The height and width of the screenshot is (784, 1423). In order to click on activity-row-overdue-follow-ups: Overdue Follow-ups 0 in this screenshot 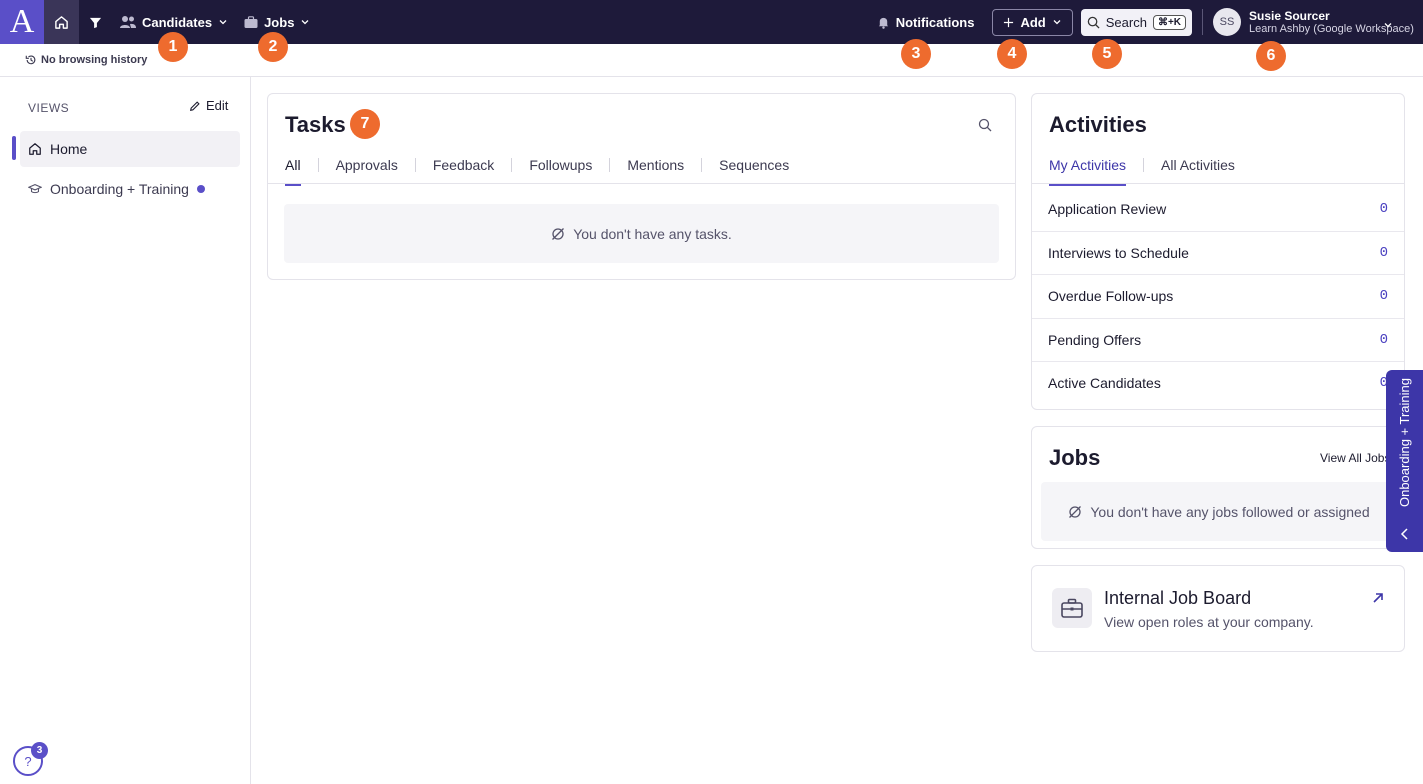, I will do `click(1218, 295)`.